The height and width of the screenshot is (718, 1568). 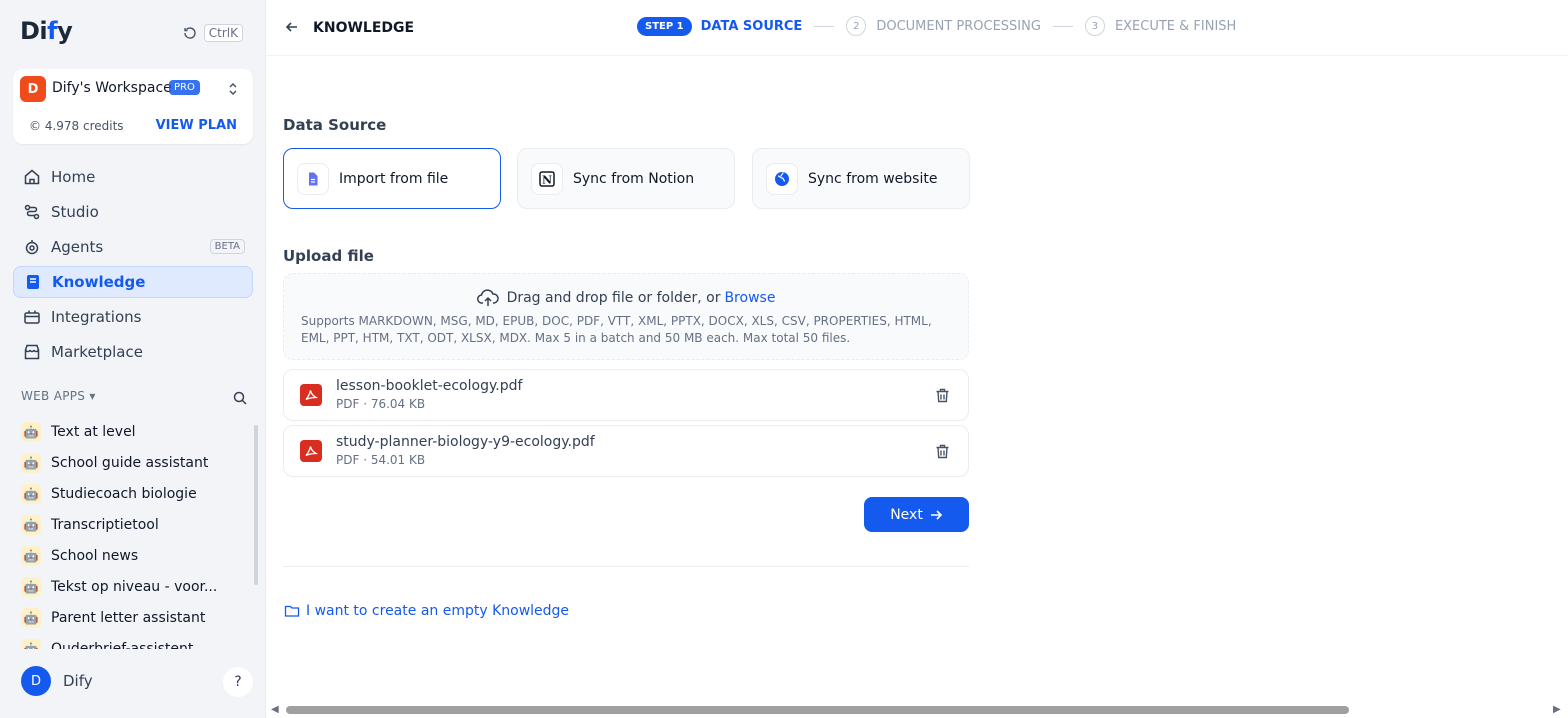 I want to click on history-icon, so click(x=190, y=33).